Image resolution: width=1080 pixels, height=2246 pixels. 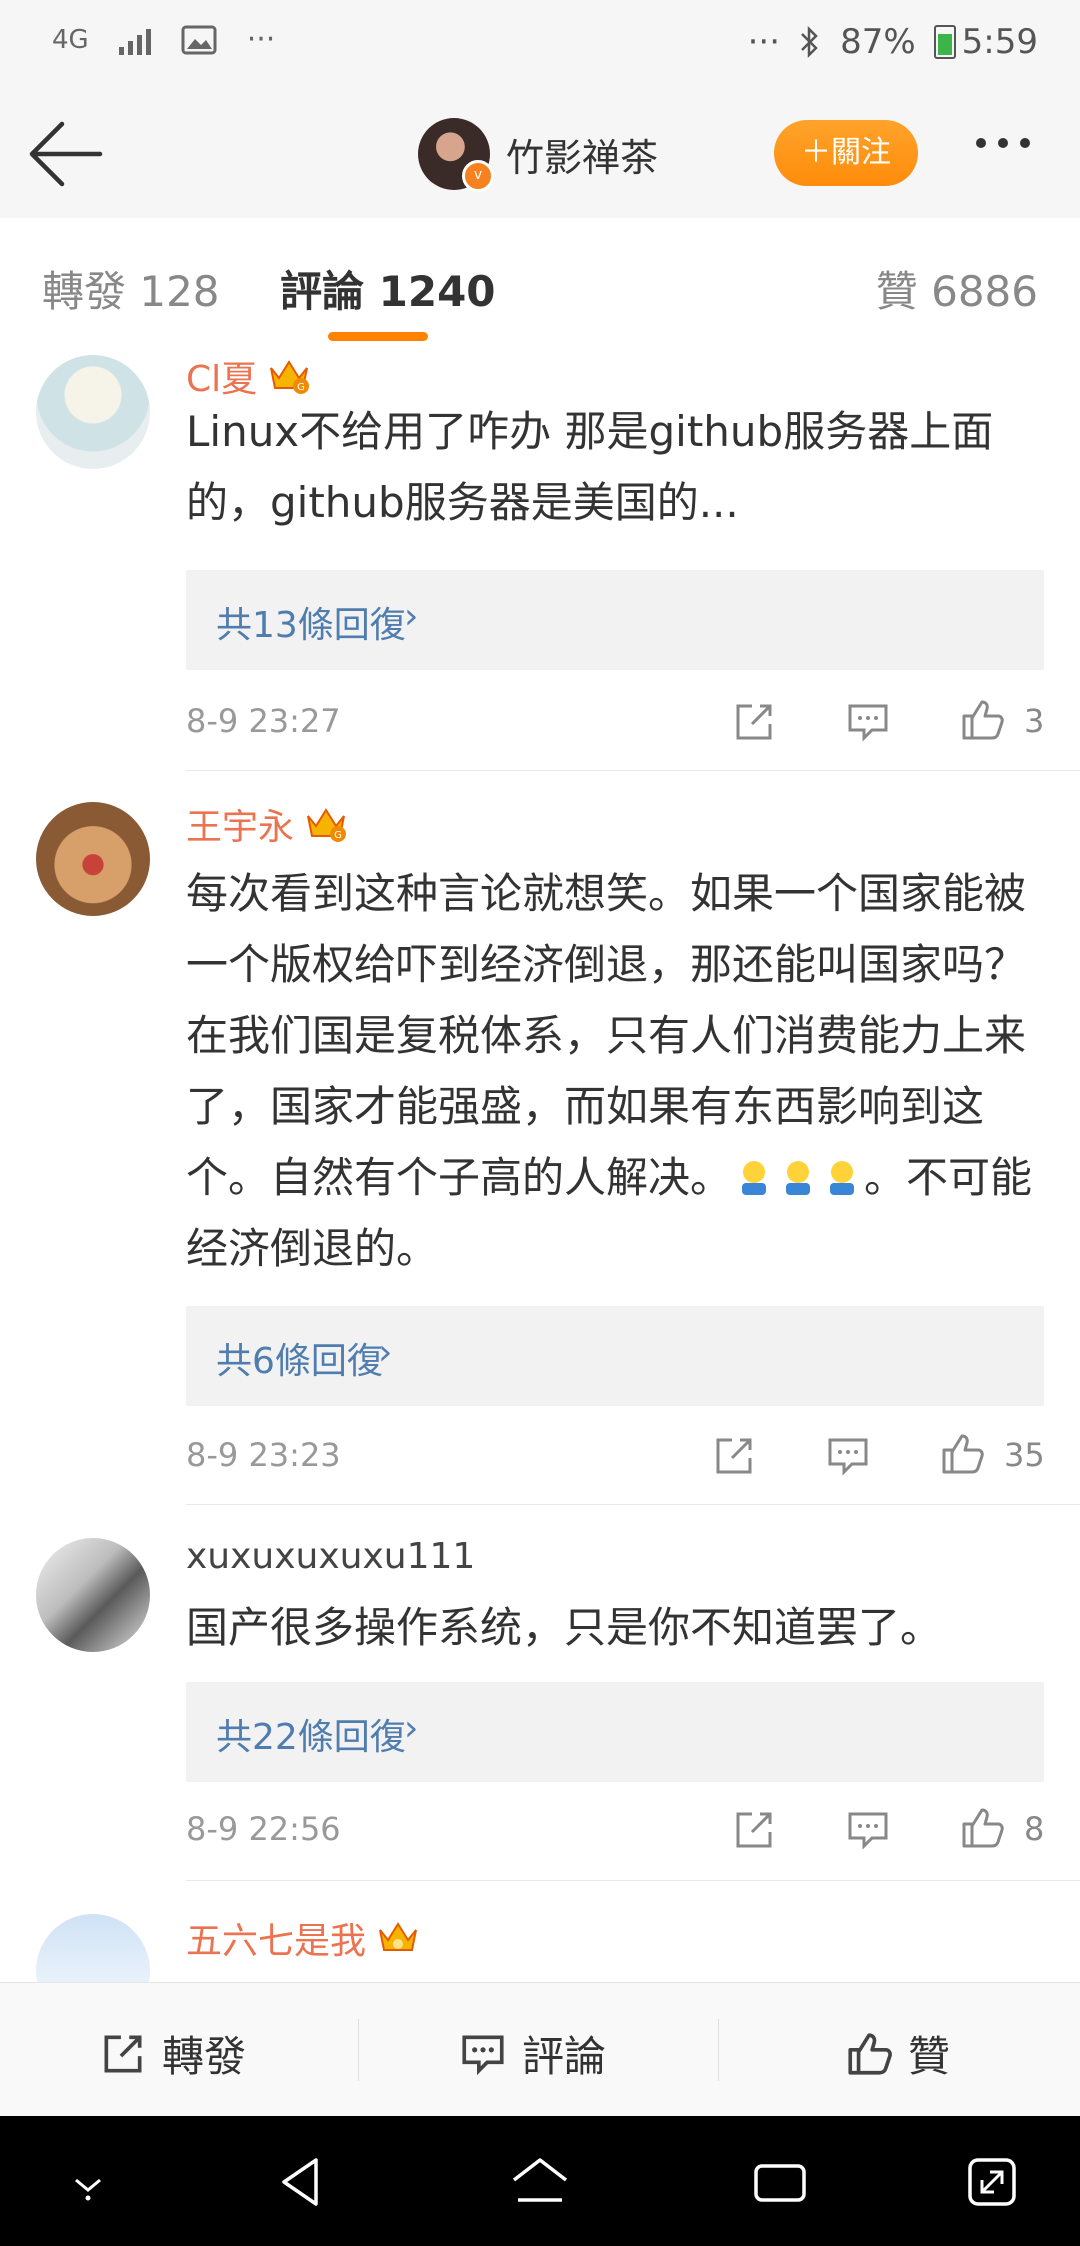 I want to click on like-count: 35, so click(x=1024, y=1455).